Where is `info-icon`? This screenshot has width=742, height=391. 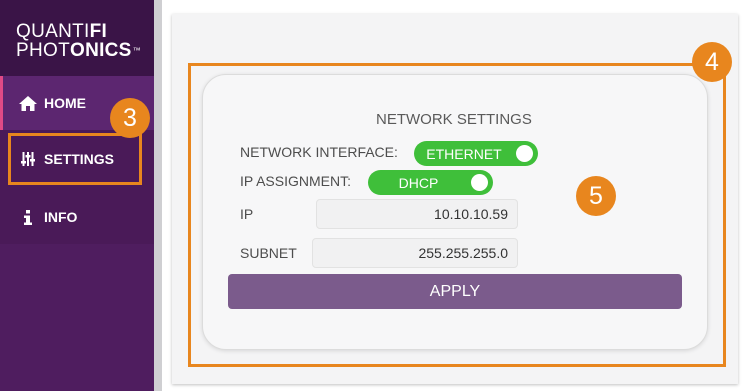 info-icon is located at coordinates (28, 217).